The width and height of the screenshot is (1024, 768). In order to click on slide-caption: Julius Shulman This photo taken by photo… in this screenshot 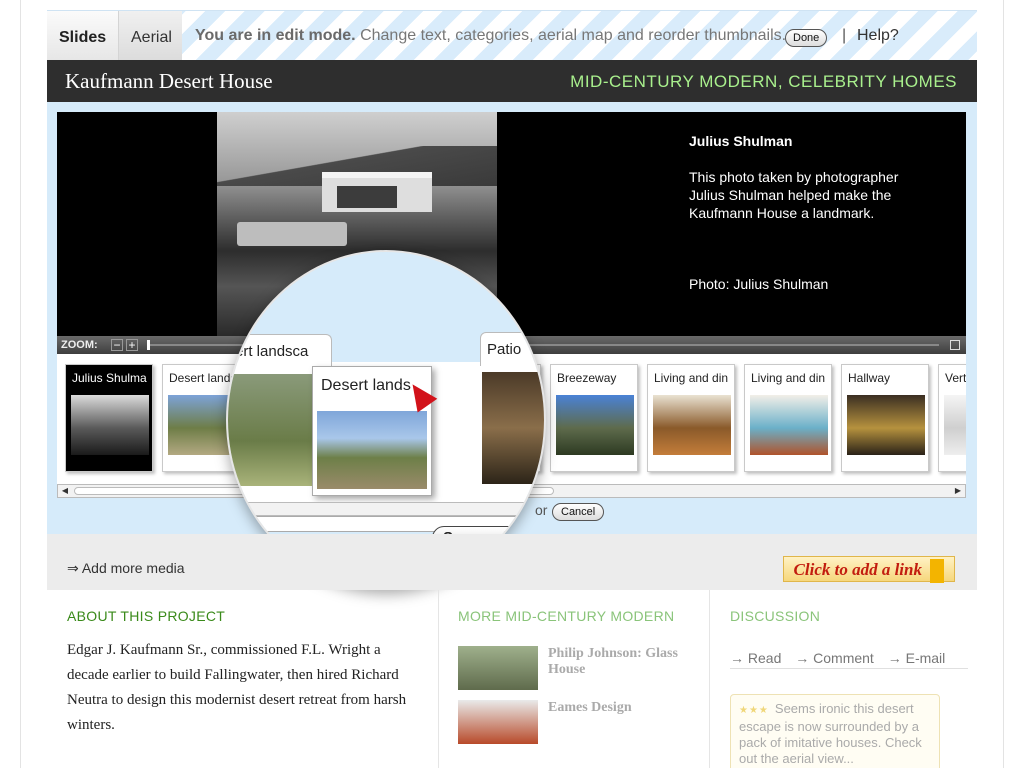, I will do `click(809, 177)`.